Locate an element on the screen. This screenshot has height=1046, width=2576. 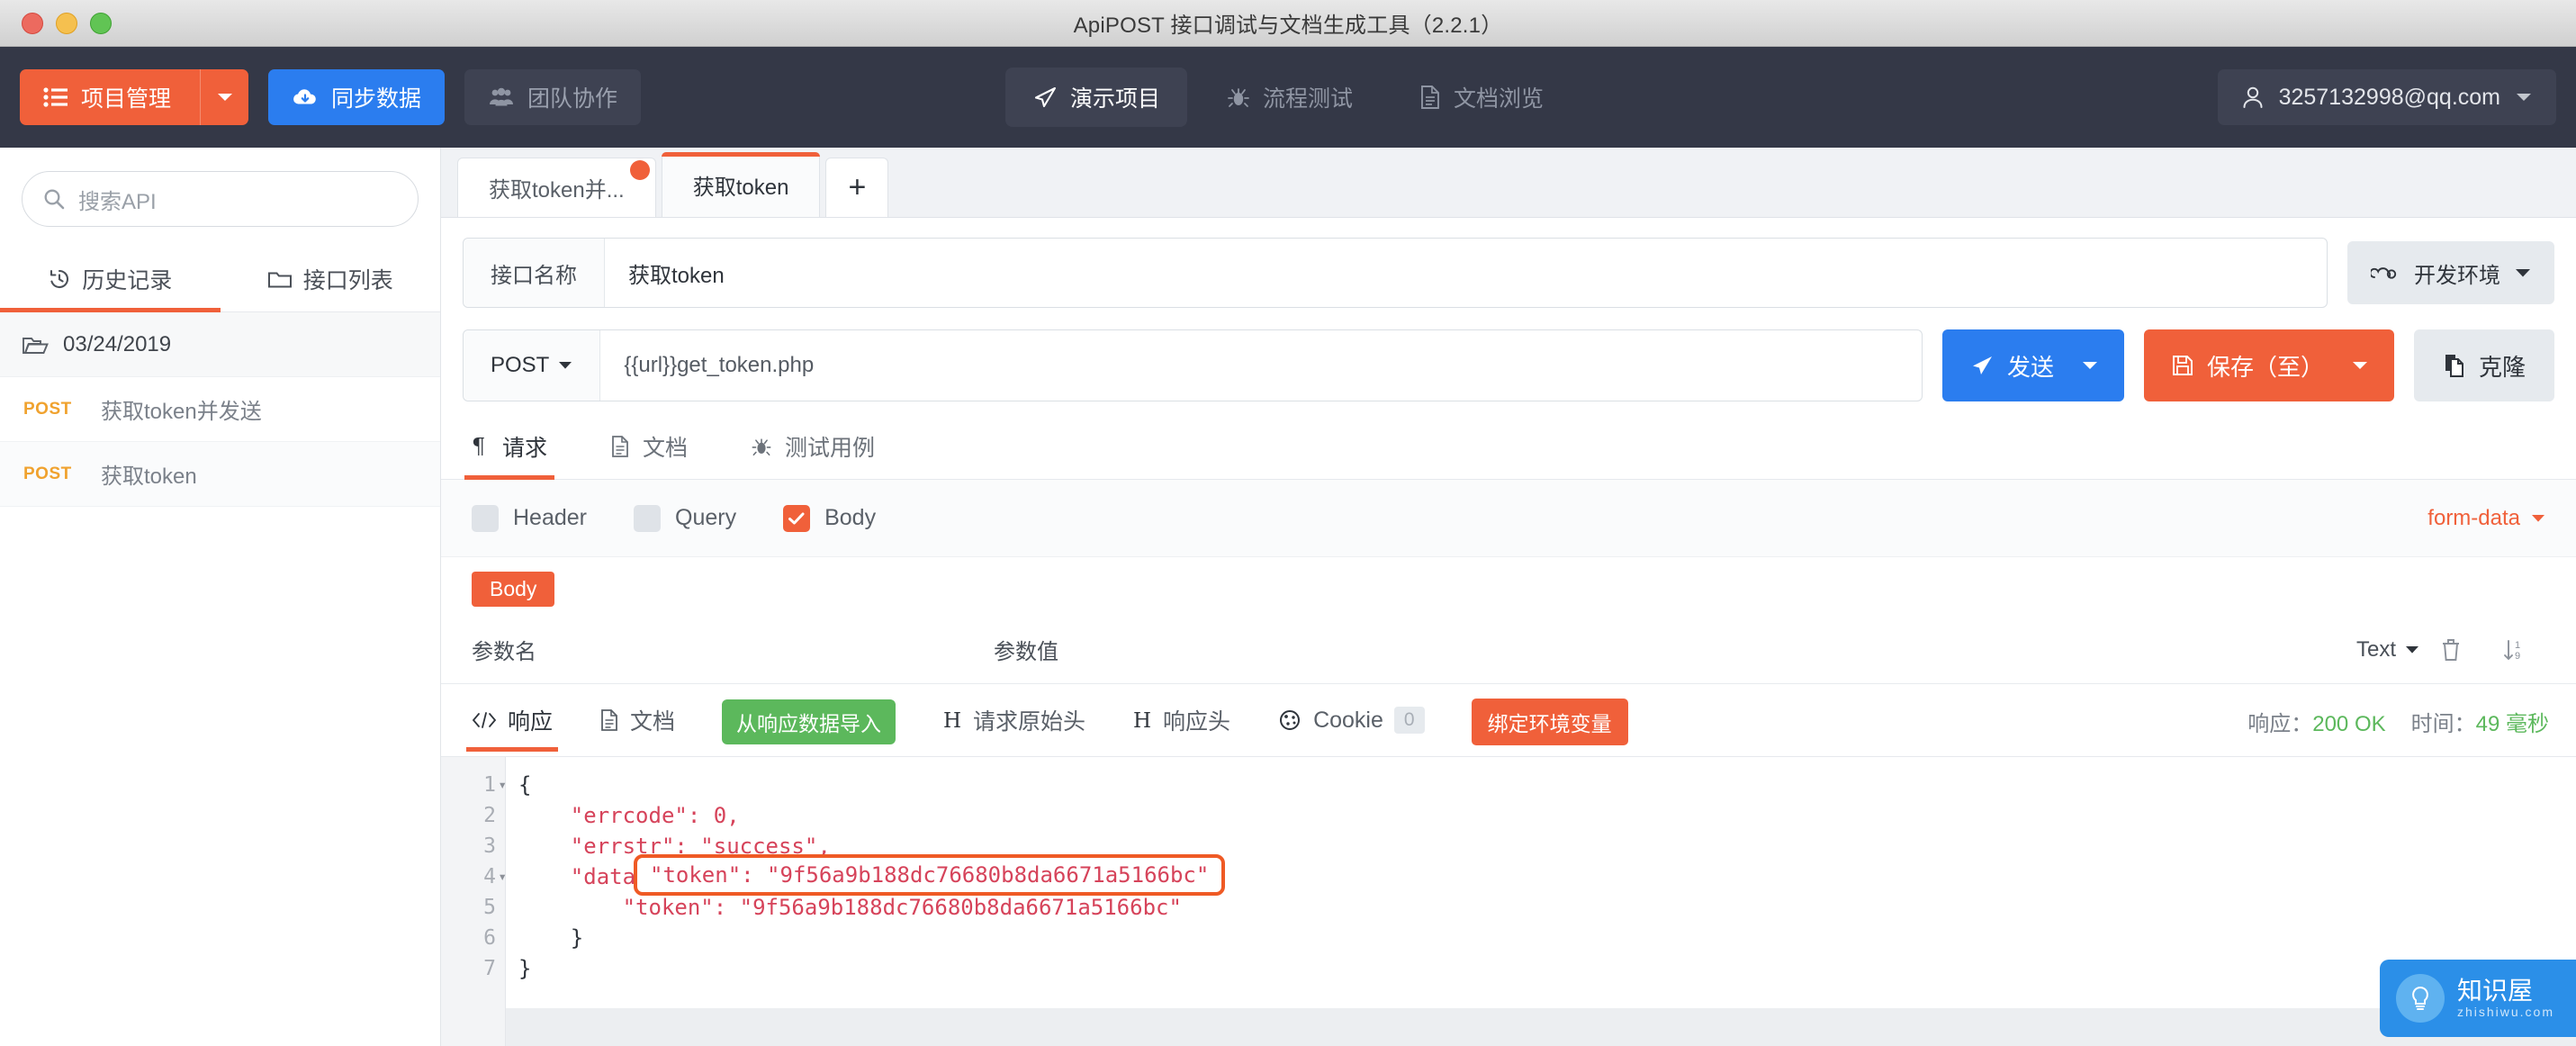
sidebar-api-item-1: POST 获取token is located at coordinates (220, 474).